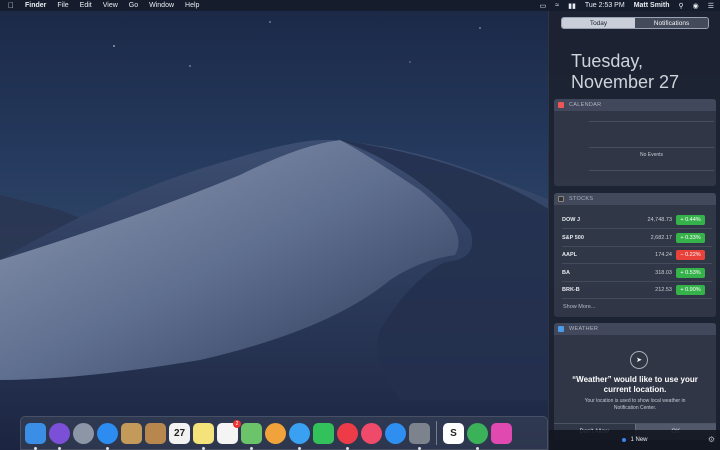 The height and width of the screenshot is (450, 720). I want to click on menu-window: Window, so click(161, 5).